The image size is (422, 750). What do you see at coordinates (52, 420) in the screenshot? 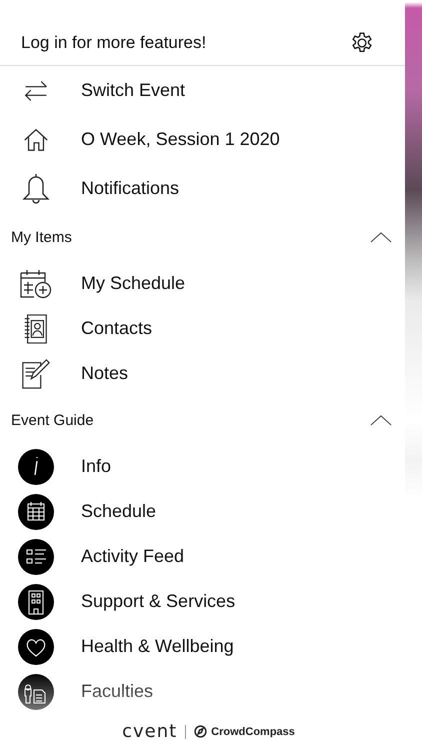
I see `section-title: Event Guide` at bounding box center [52, 420].